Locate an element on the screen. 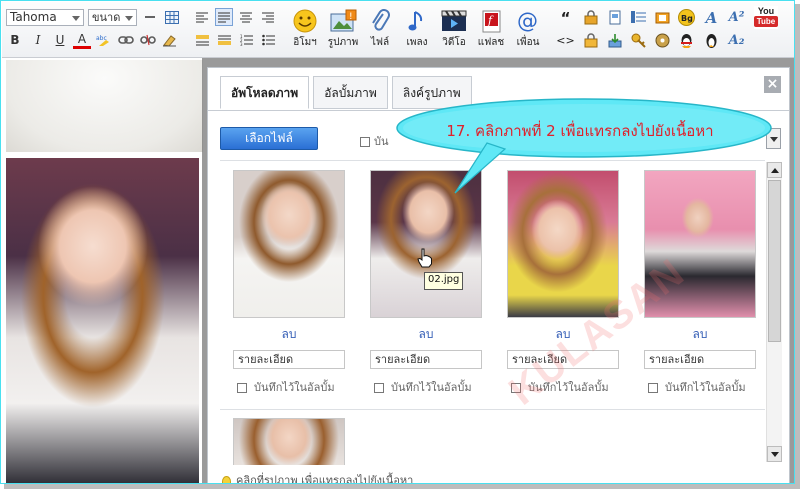 Image resolution: width=800 pixels, height=489 pixels. qq-icon is located at coordinates (686, 40).